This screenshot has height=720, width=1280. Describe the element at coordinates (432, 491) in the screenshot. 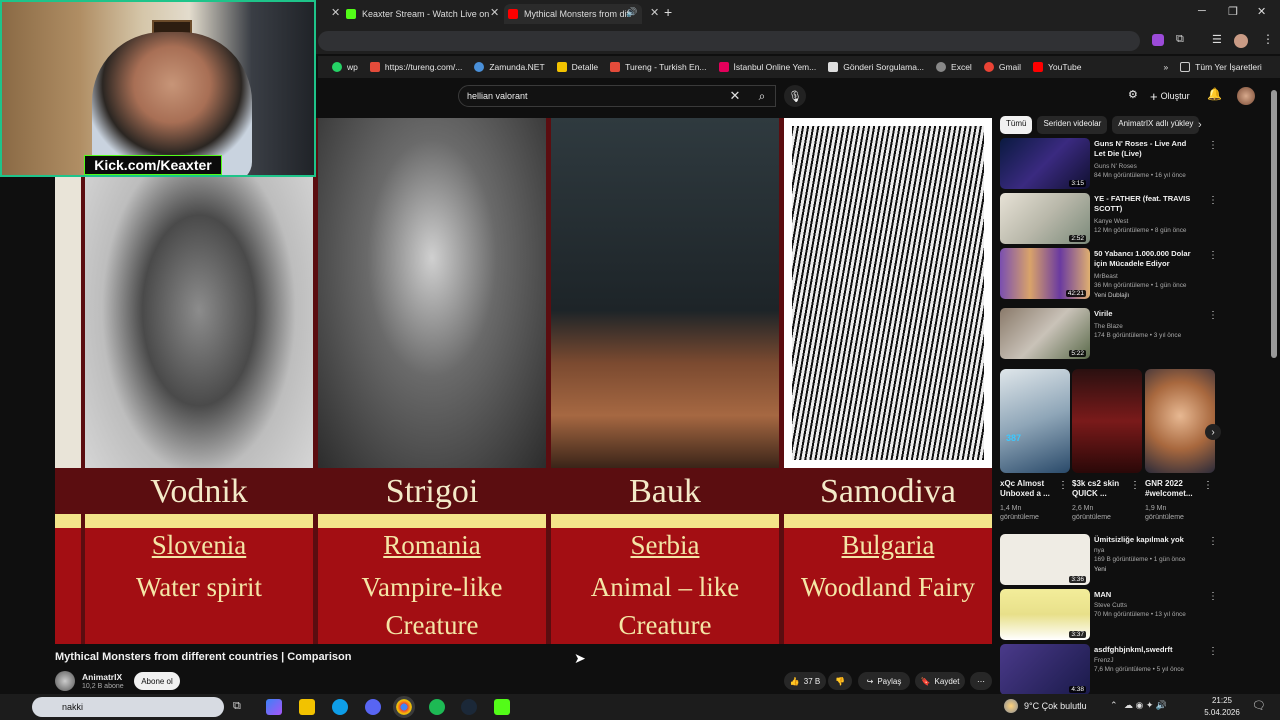

I see `monster-name: Strigoi` at that location.